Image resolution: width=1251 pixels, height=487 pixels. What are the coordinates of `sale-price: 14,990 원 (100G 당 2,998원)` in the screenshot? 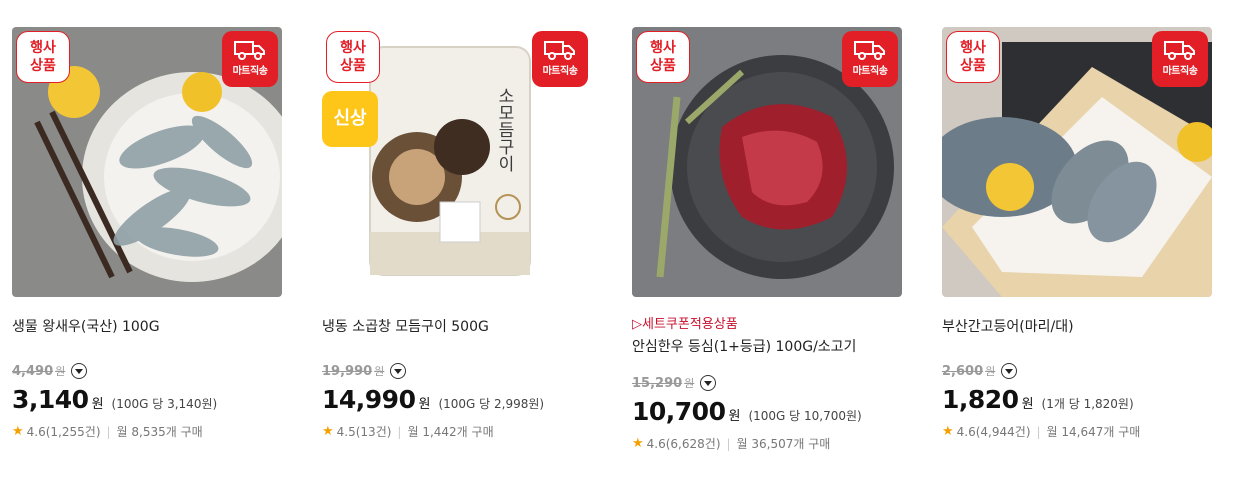 It's located at (433, 399).